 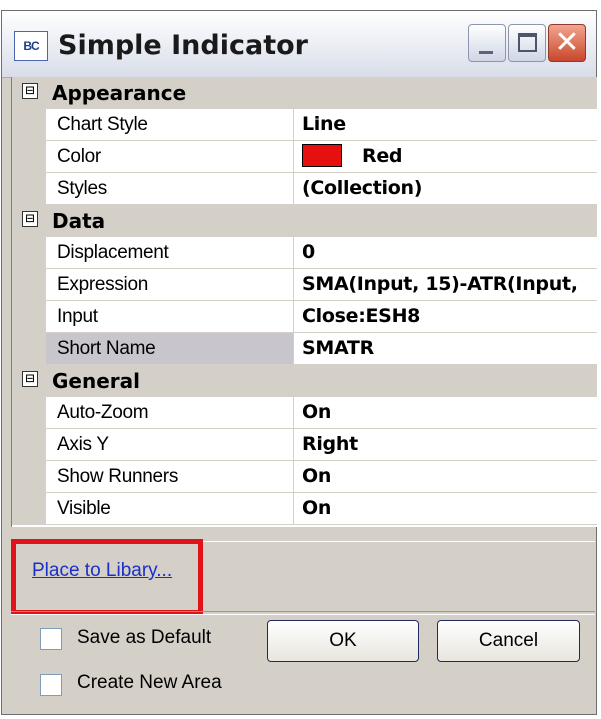 I want to click on property-name: Show Runners, so click(x=118, y=476).